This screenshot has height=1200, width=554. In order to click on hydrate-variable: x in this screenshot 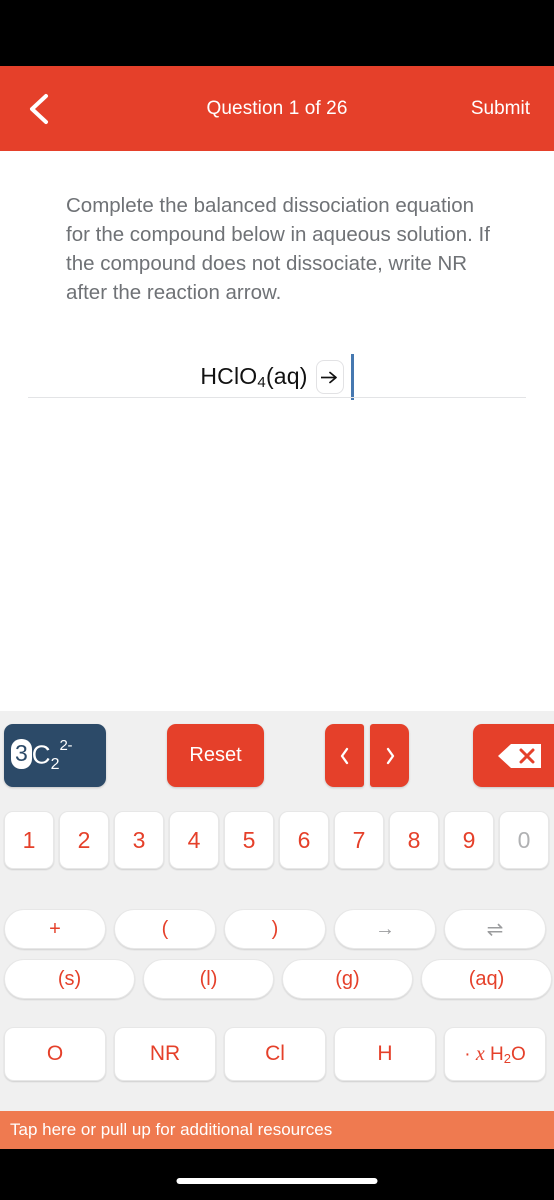, I will do `click(480, 1053)`.